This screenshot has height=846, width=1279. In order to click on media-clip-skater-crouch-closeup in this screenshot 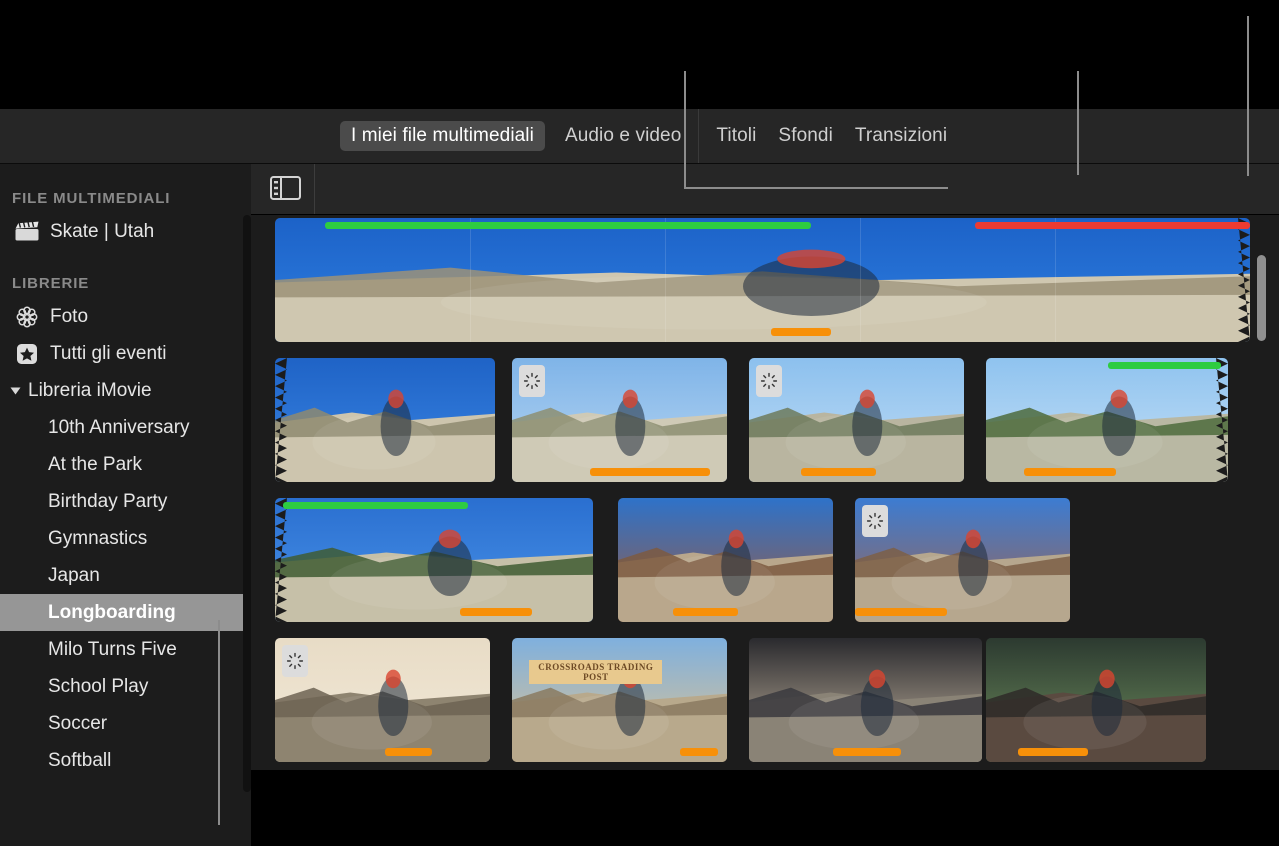, I will do `click(434, 560)`.